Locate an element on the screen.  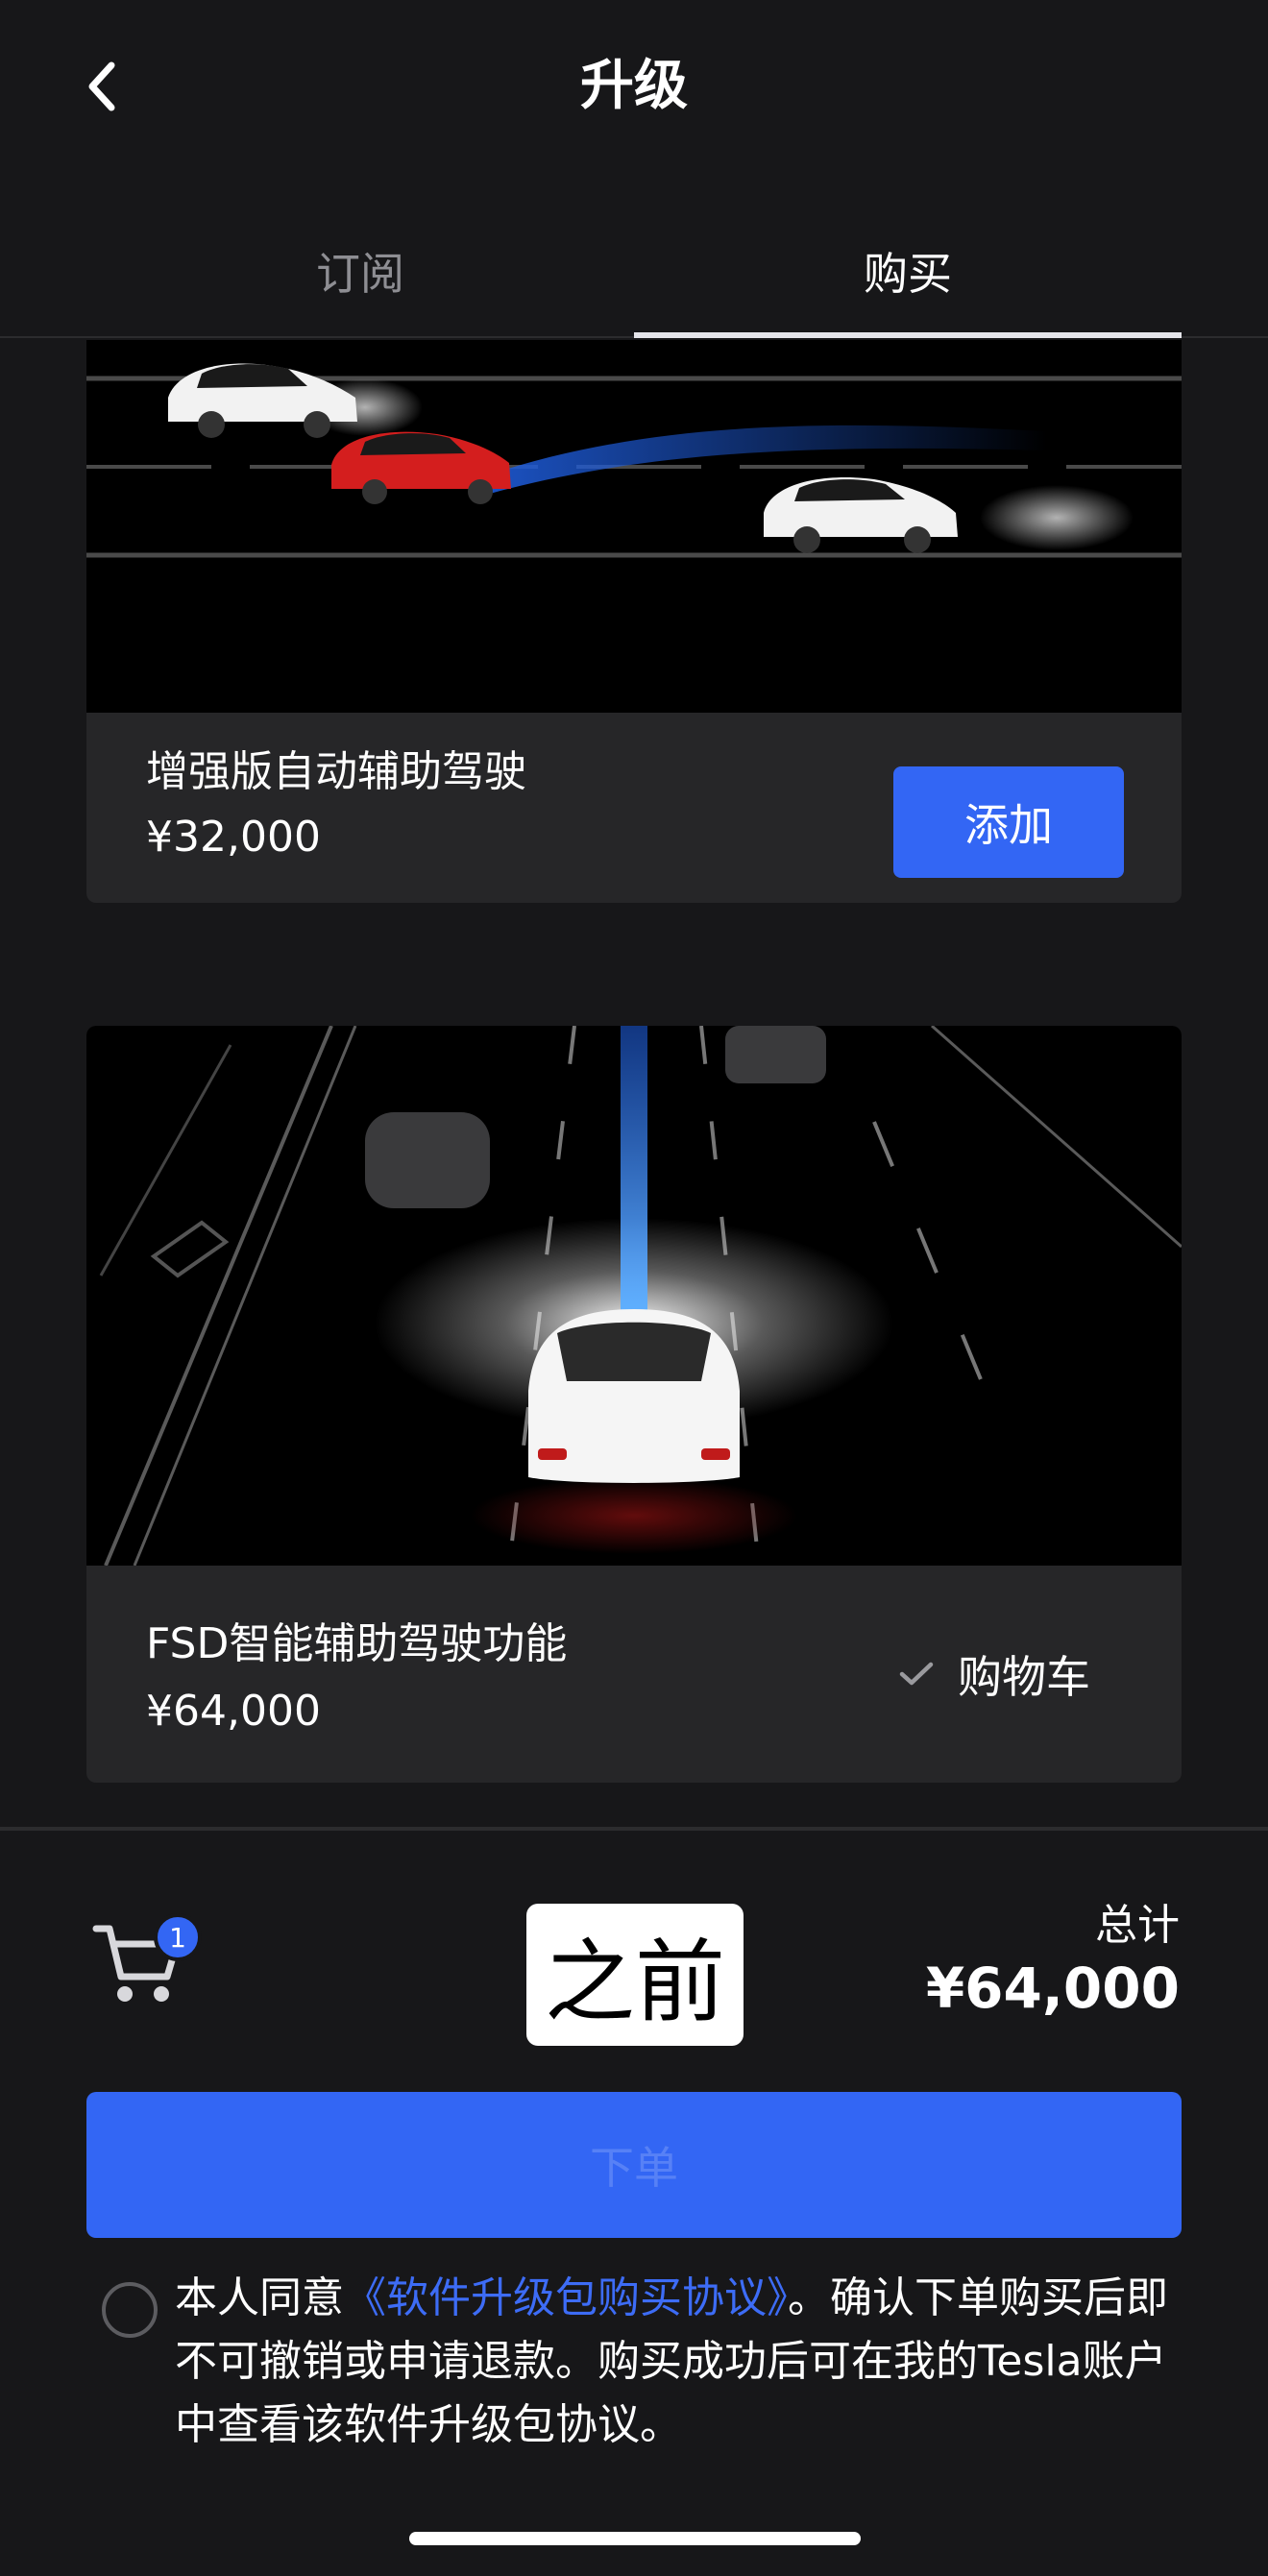
add-to-cart-button: 添加 is located at coordinates (1008, 822).